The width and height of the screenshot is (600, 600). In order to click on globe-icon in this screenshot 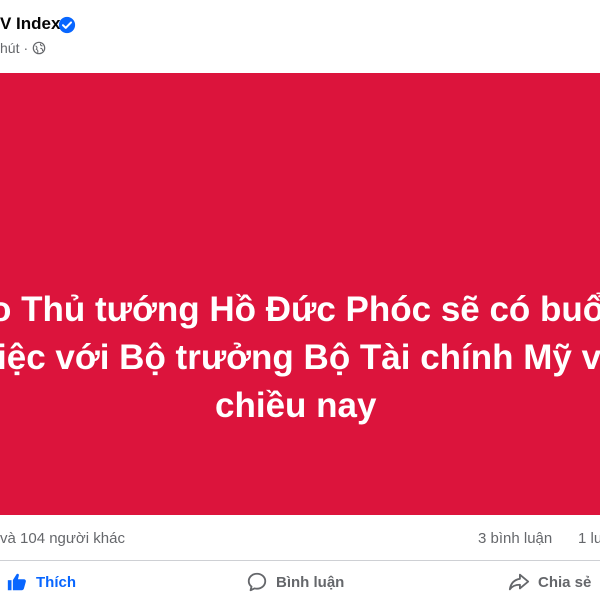, I will do `click(39, 48)`.